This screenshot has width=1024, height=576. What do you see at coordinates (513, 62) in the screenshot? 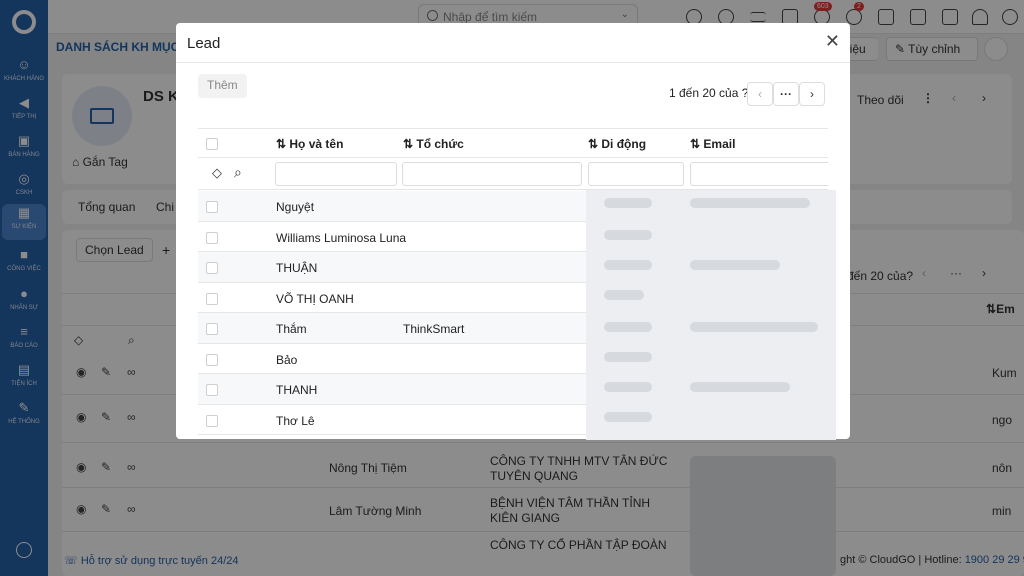
I see `modal-divider` at bounding box center [513, 62].